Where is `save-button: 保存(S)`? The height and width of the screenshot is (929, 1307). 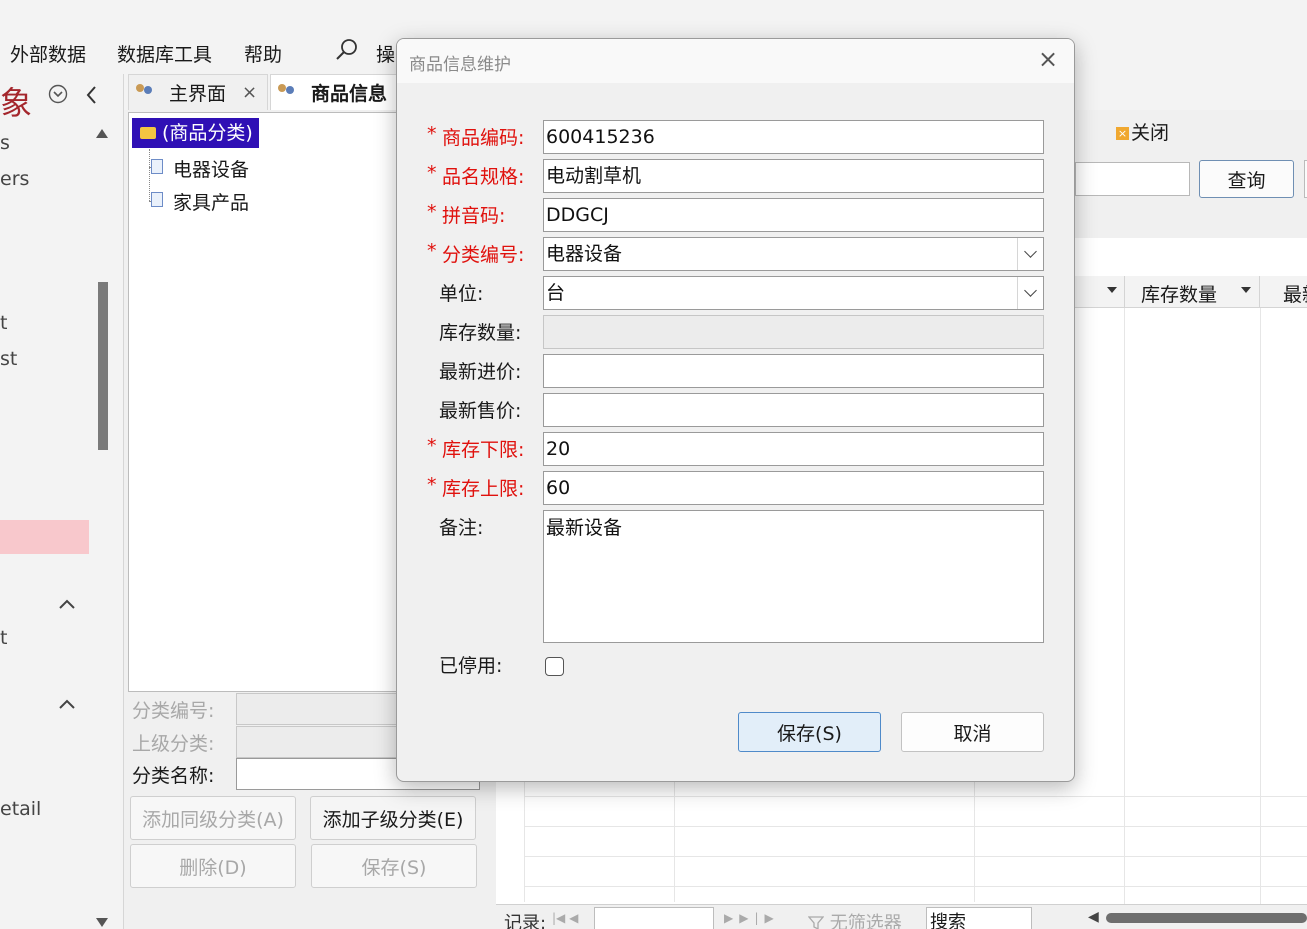 save-button: 保存(S) is located at coordinates (809, 732).